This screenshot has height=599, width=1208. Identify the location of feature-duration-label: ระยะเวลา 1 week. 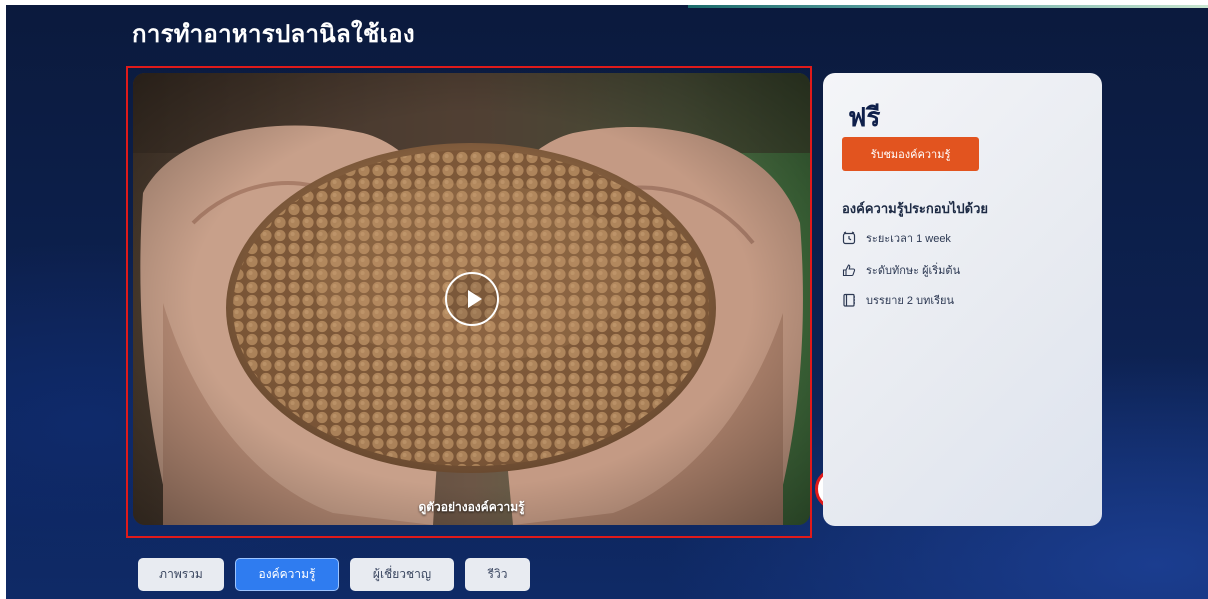
(908, 239).